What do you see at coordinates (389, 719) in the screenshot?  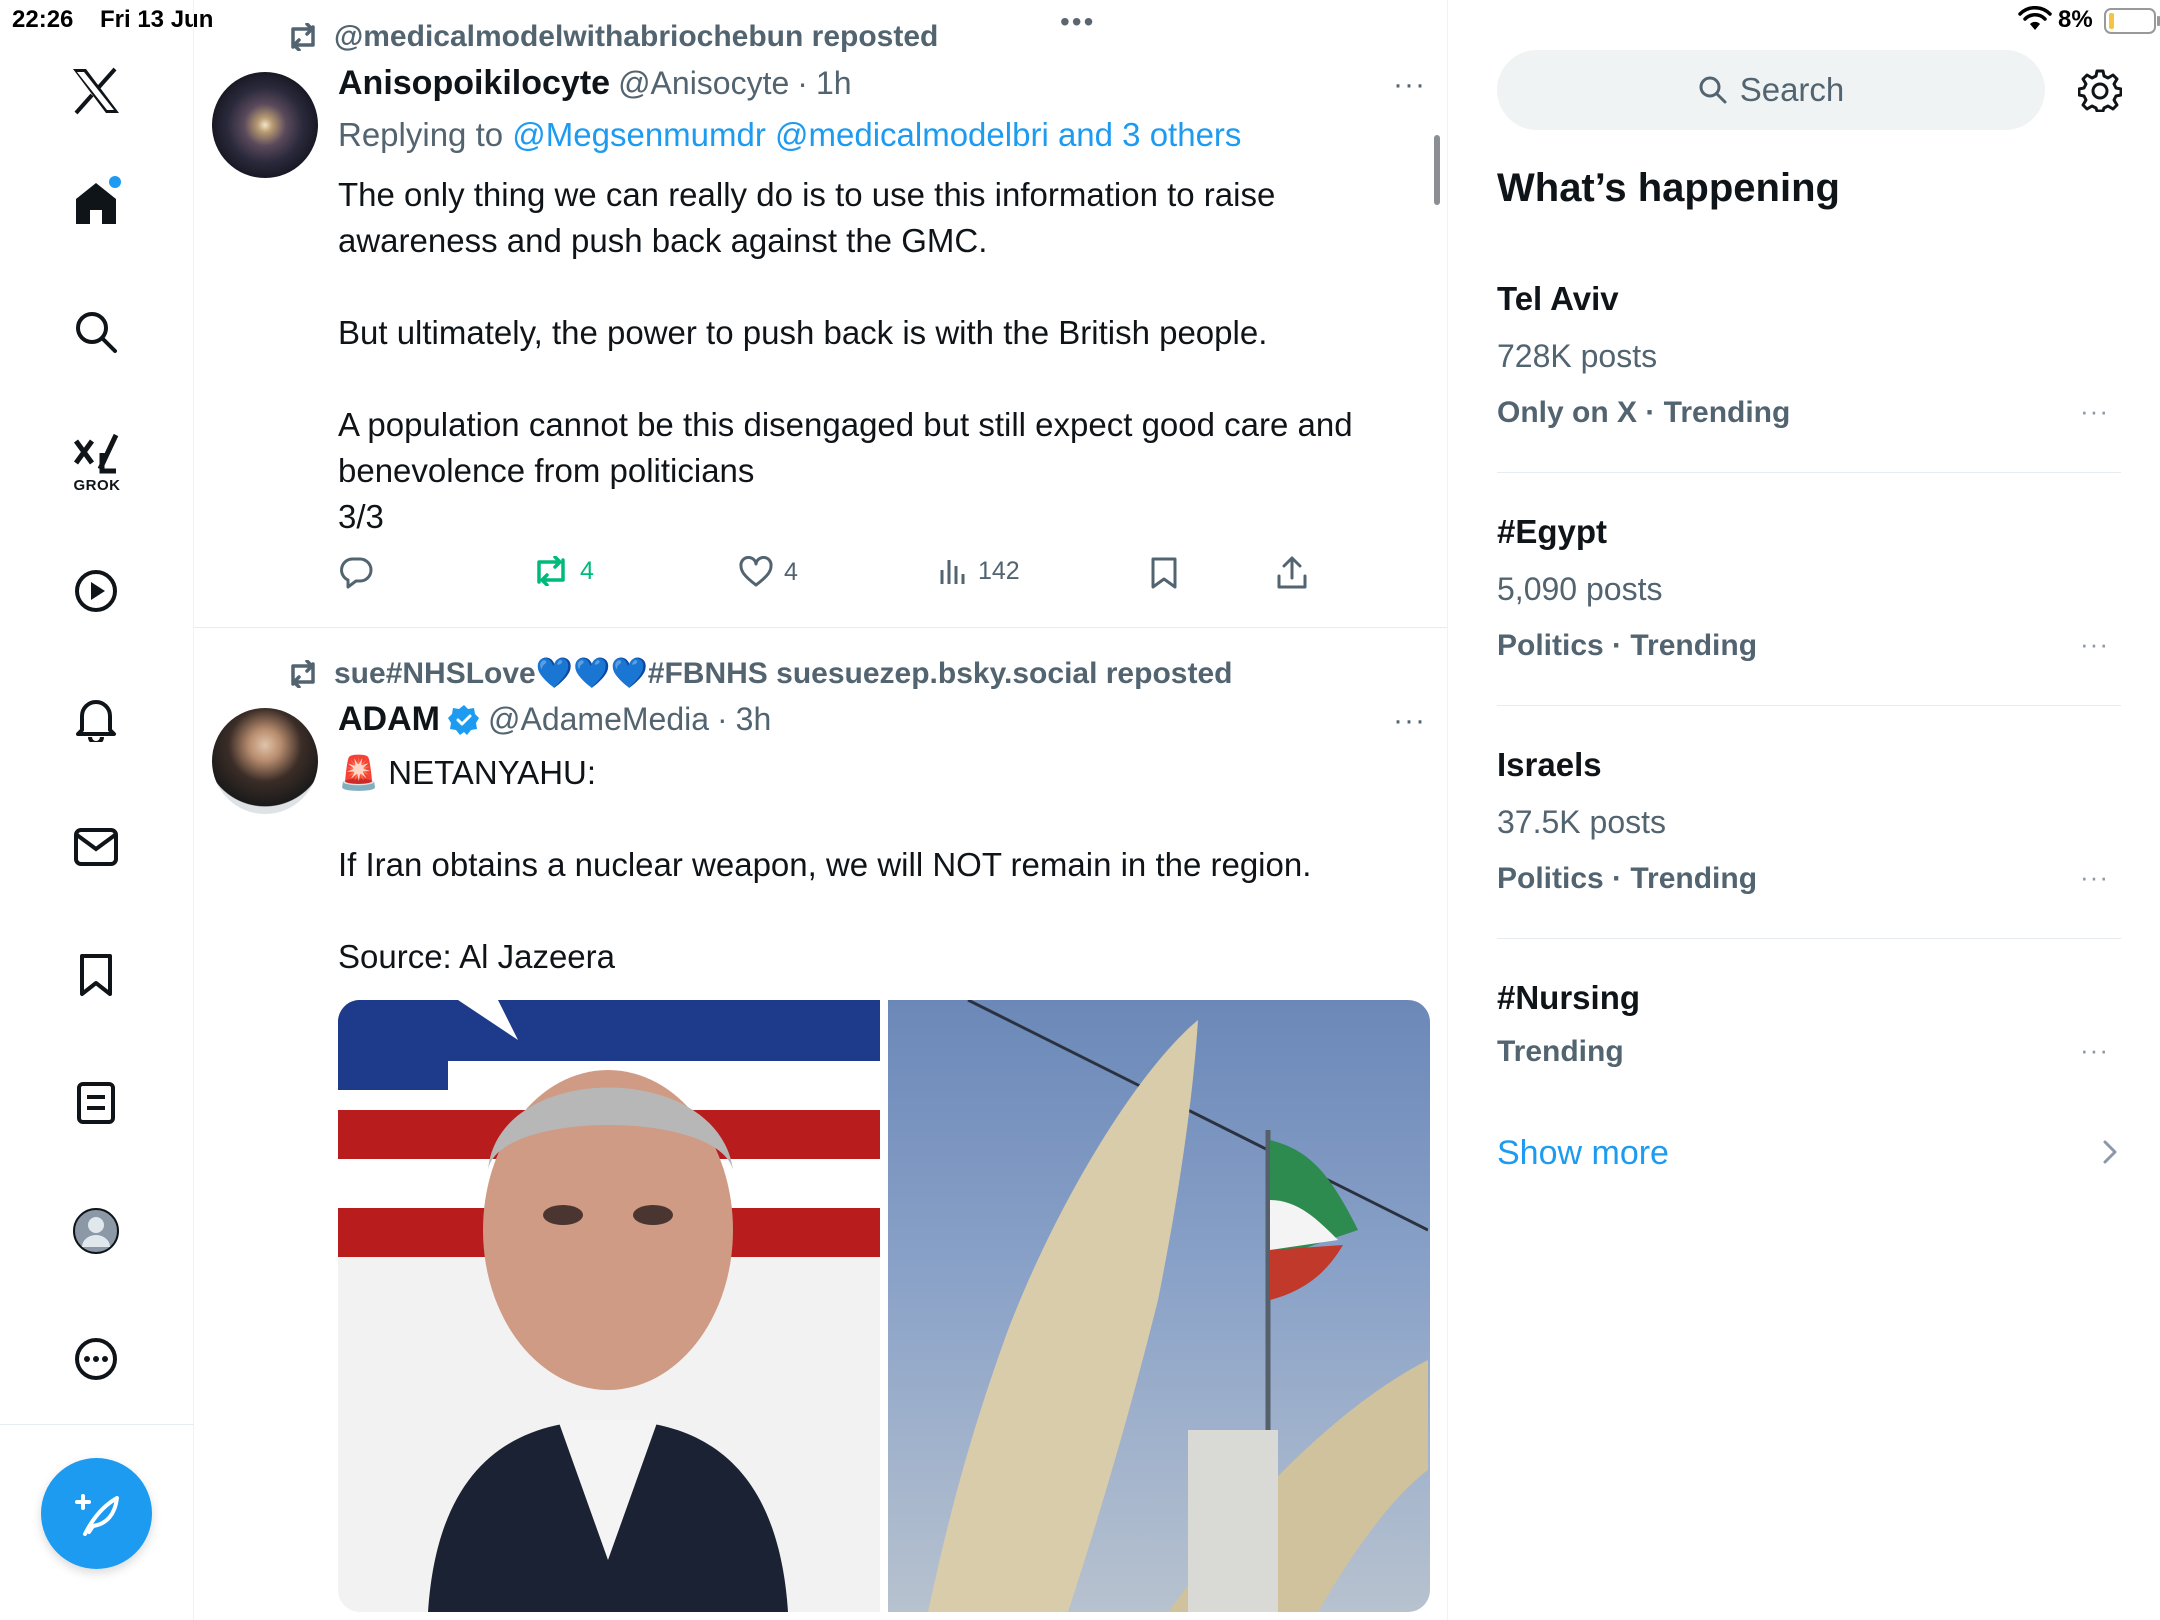 I see `display-name: ADAM` at bounding box center [389, 719].